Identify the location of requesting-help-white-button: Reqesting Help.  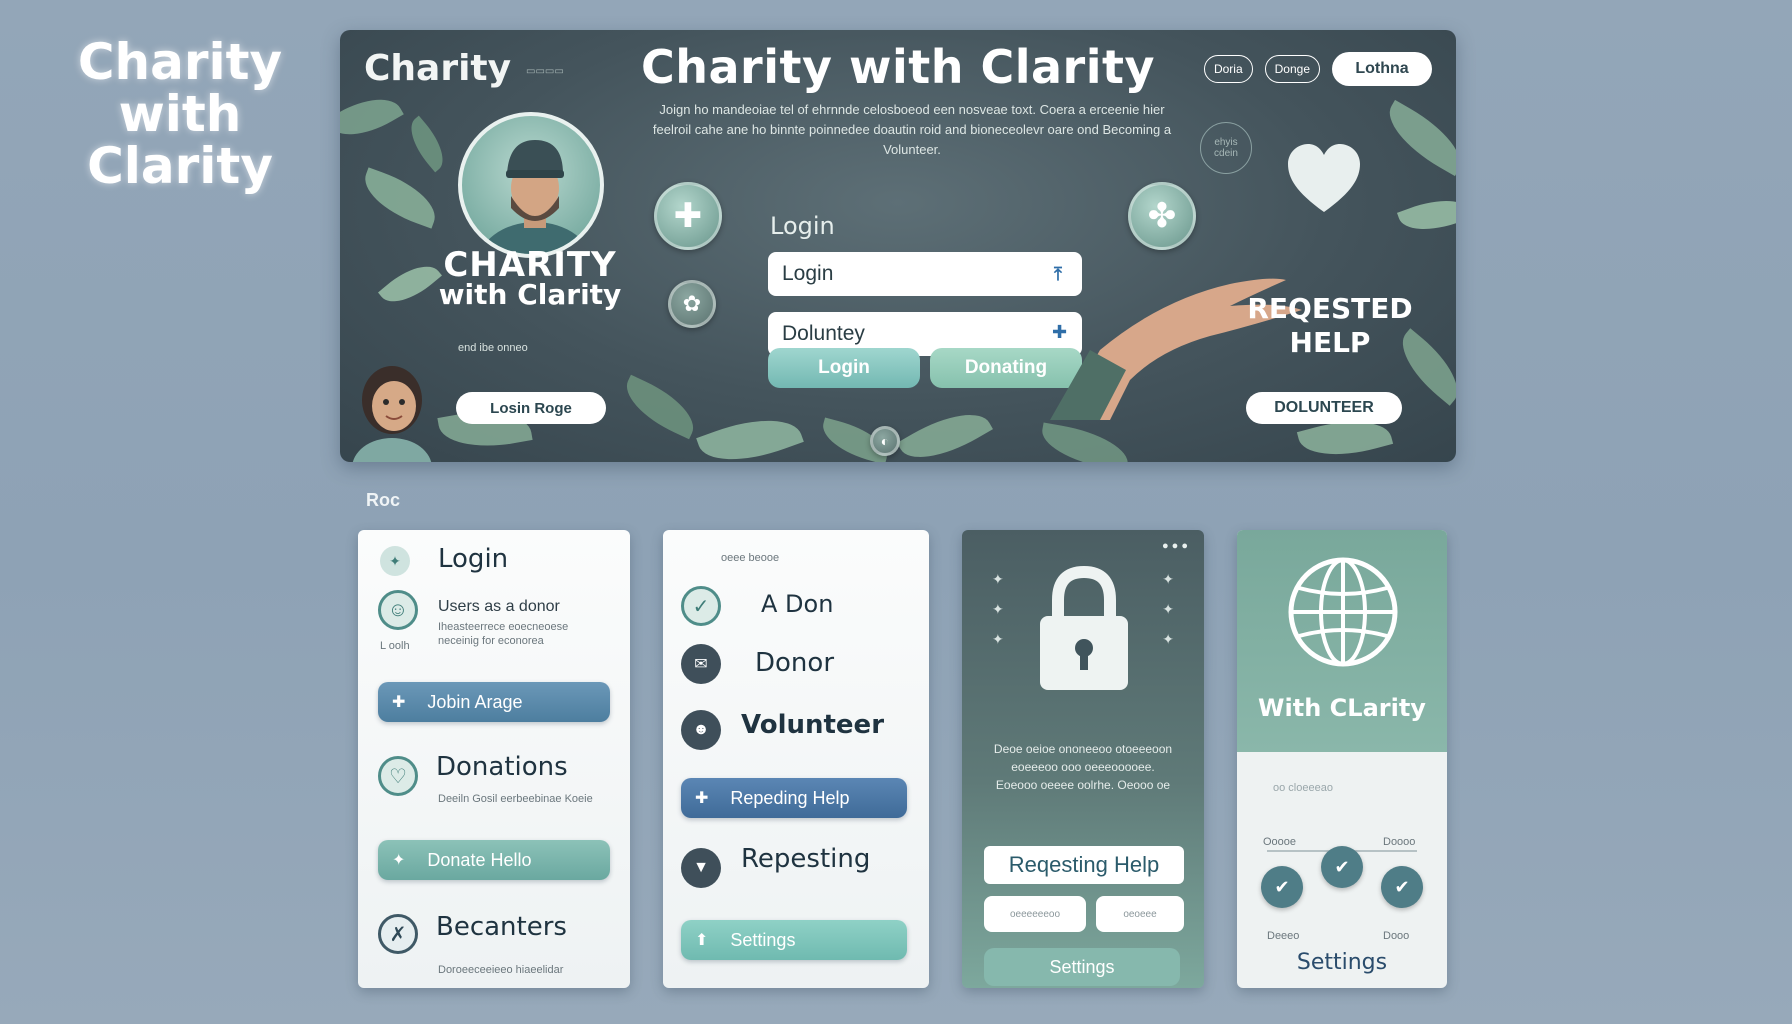
(1084, 865).